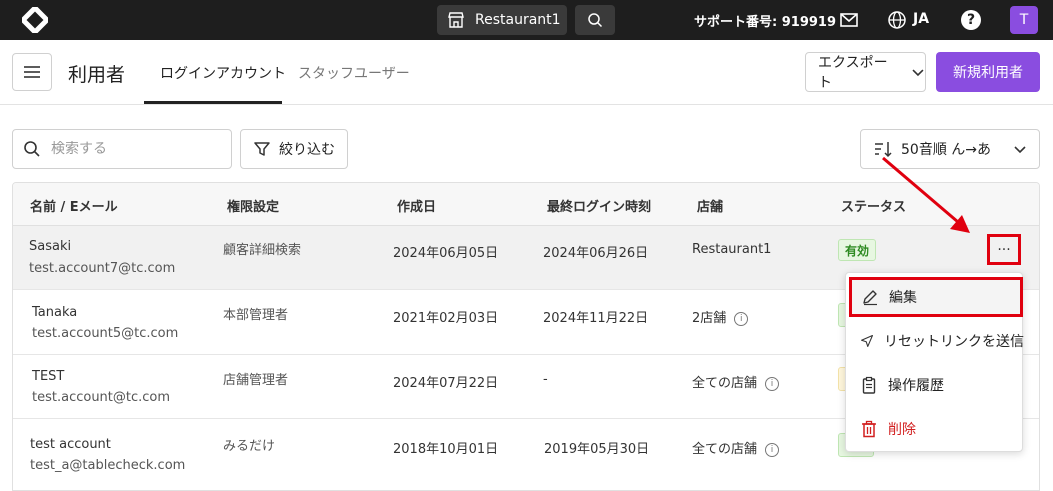  I want to click on menu-item-send-reset-link: リセットリンクを送信, so click(935, 341).